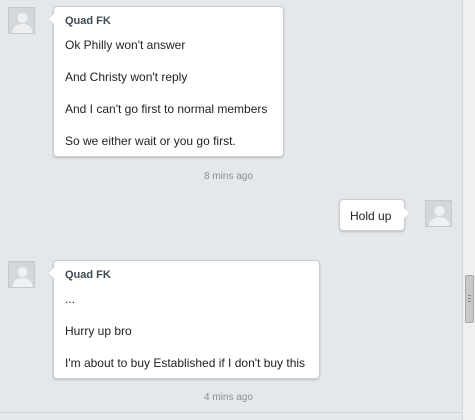 This screenshot has height=420, width=475. I want to click on own-avatar, so click(438, 213).